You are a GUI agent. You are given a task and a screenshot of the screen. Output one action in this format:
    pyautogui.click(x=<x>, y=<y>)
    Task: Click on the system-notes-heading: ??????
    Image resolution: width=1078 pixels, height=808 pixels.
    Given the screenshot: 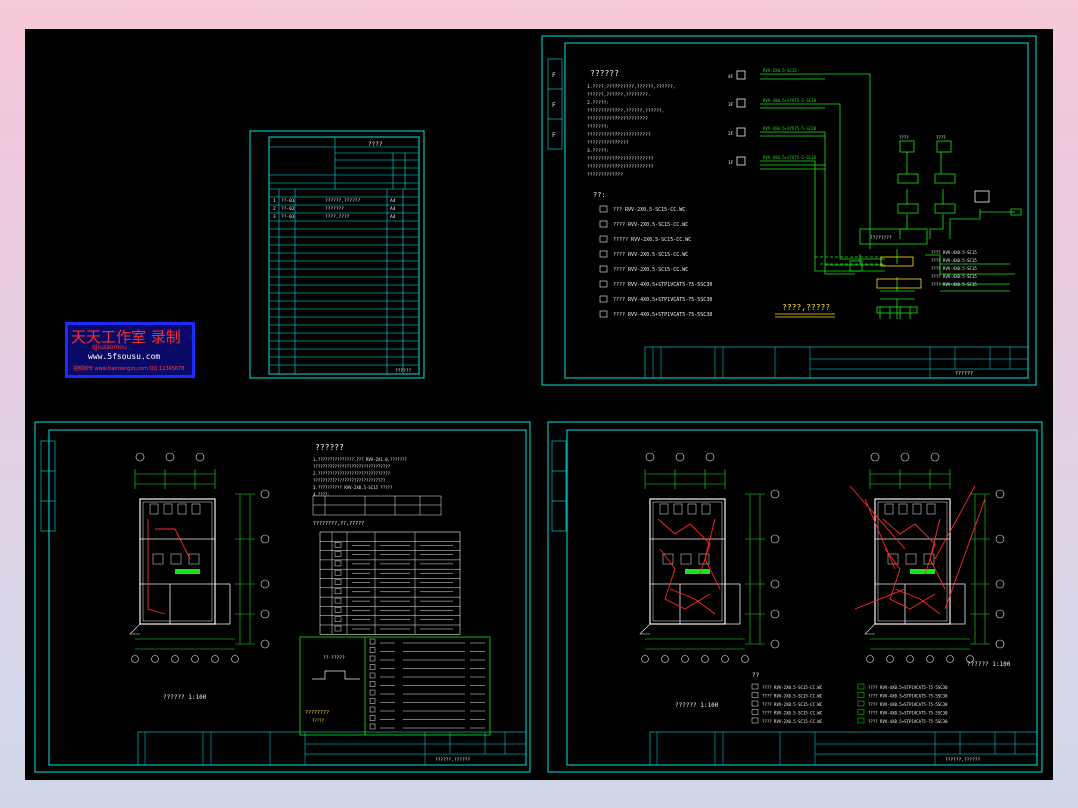 What is the action you would take?
    pyautogui.click(x=604, y=73)
    